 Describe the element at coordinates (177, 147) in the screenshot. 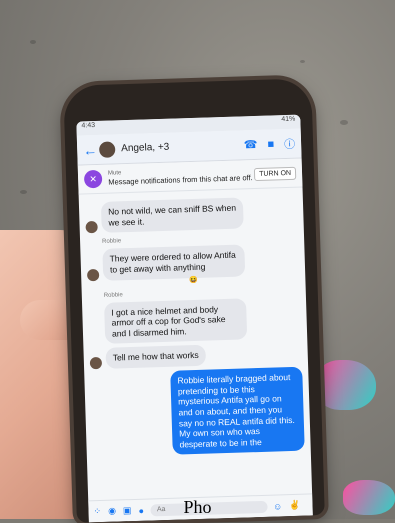

I see `chat-title: Angela, +3` at that location.